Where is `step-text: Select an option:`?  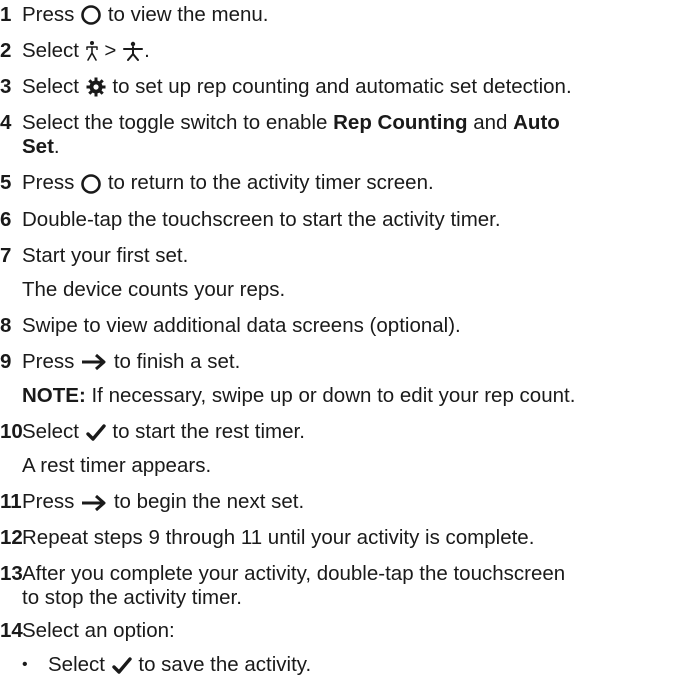 step-text: Select an option: is located at coordinates (98, 630).